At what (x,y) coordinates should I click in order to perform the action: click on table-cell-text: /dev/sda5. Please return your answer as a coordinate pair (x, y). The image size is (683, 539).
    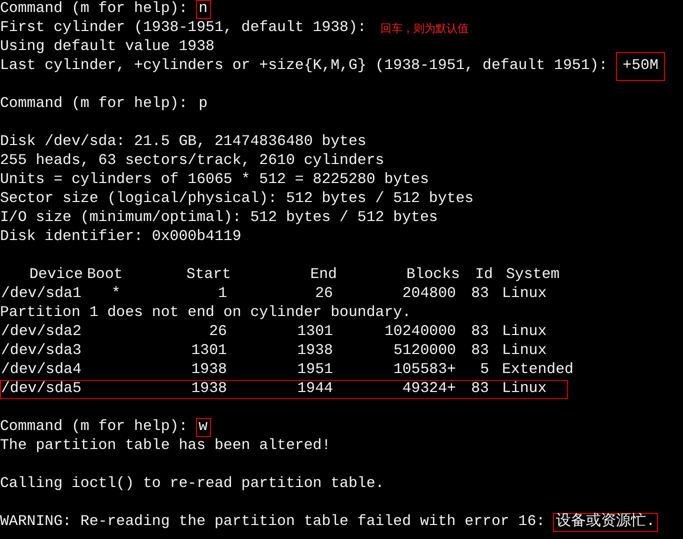
    Looking at the image, I should click on (41, 389).